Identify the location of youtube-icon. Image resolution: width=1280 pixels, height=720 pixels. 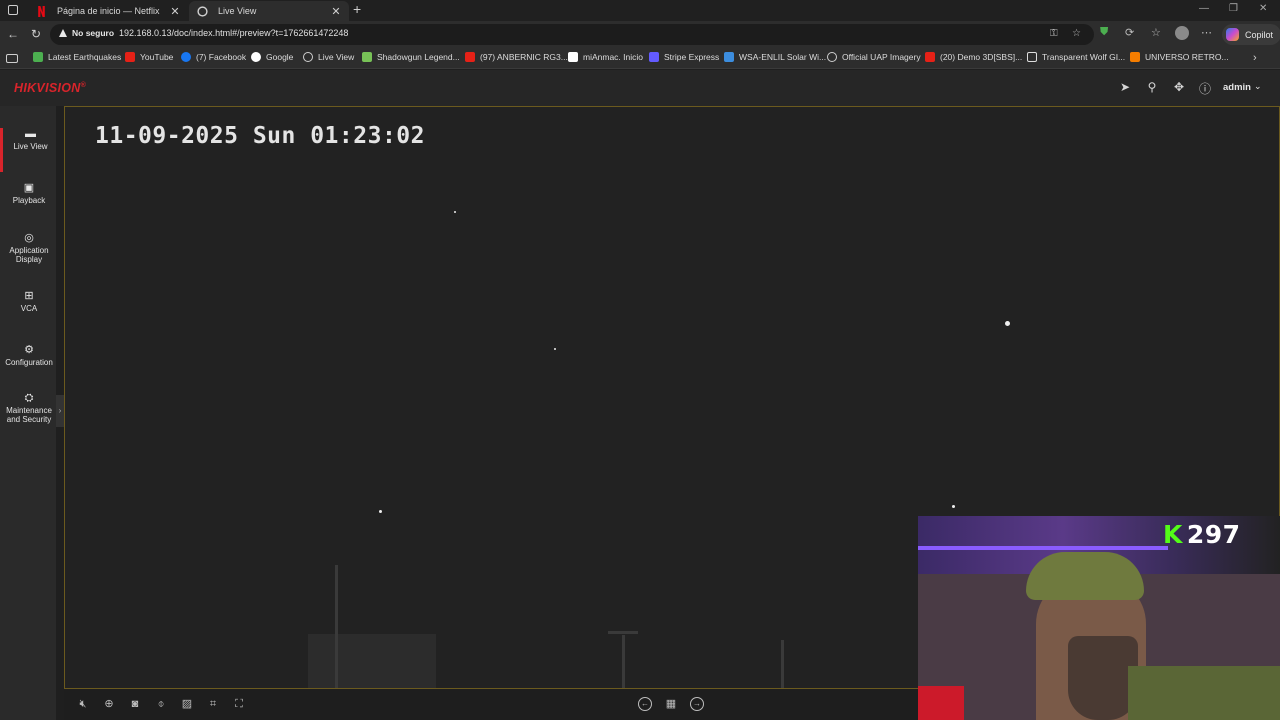
(930, 57).